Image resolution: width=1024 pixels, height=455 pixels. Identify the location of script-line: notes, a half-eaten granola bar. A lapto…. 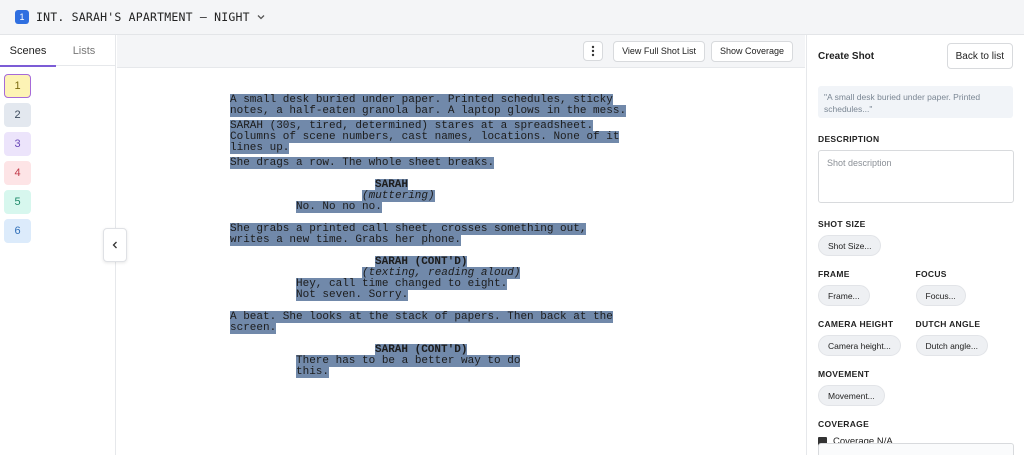
(428, 111).